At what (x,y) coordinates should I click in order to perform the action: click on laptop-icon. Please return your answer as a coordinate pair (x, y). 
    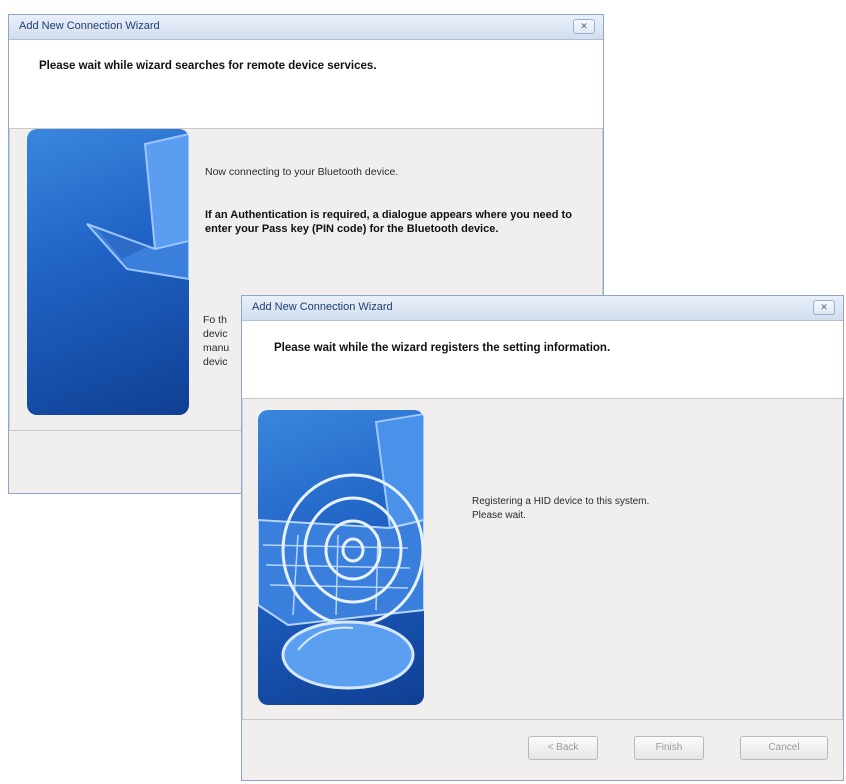
    Looking at the image, I should click on (137, 206).